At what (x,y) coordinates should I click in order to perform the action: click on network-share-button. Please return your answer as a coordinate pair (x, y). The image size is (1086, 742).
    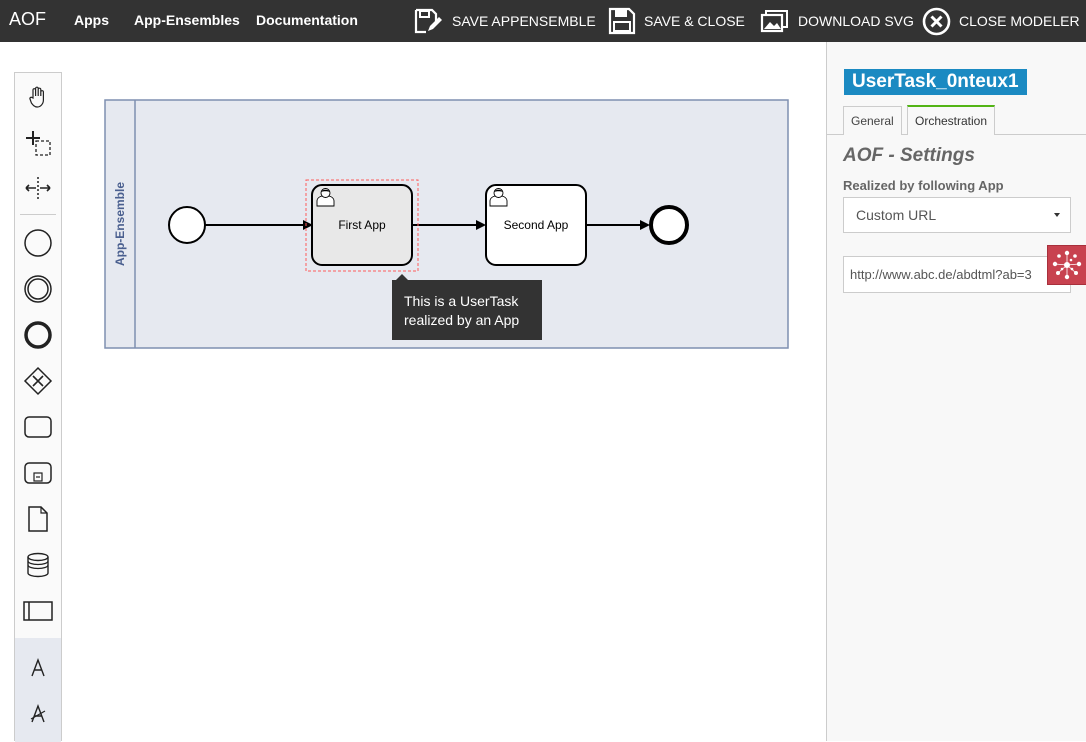
    Looking at the image, I should click on (1066, 265).